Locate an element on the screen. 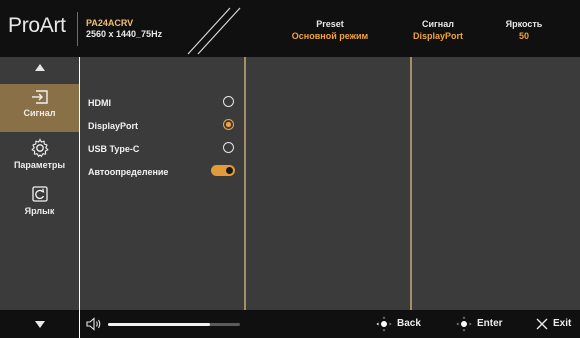 This screenshot has height=338, width=580. triangle-up-icon is located at coordinates (39, 67).